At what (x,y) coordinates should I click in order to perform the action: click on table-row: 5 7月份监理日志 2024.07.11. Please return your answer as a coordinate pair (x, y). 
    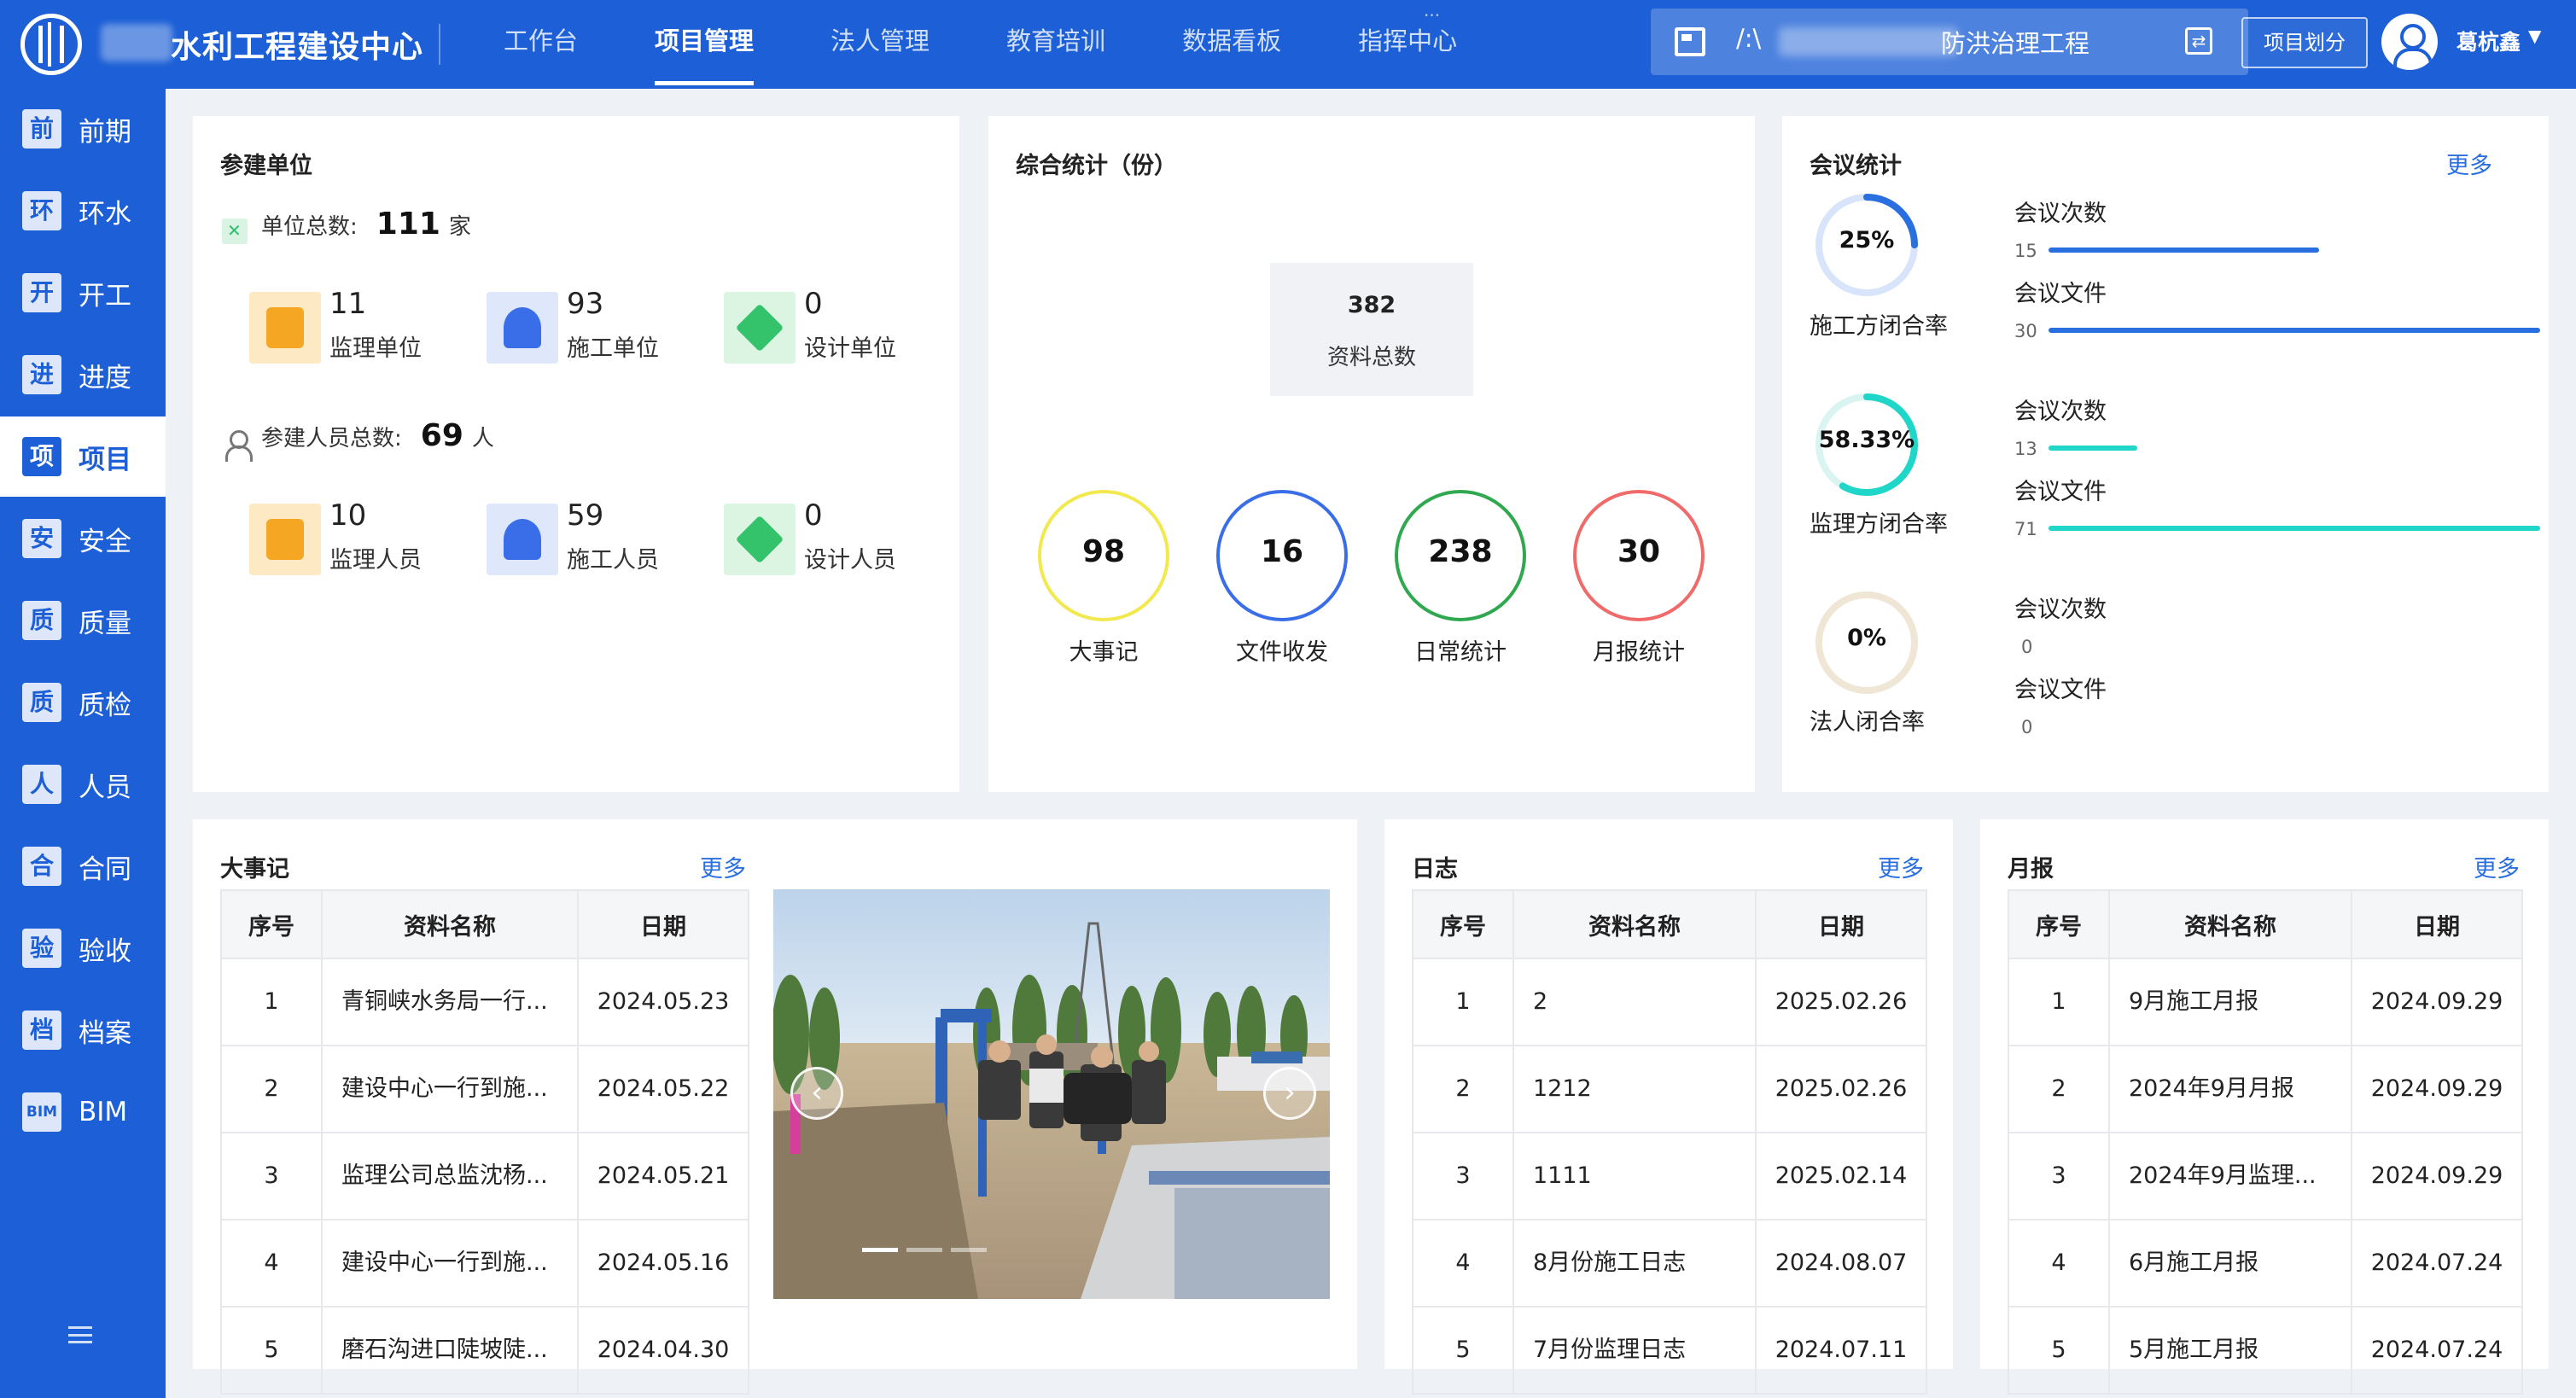
    Looking at the image, I should click on (1669, 1350).